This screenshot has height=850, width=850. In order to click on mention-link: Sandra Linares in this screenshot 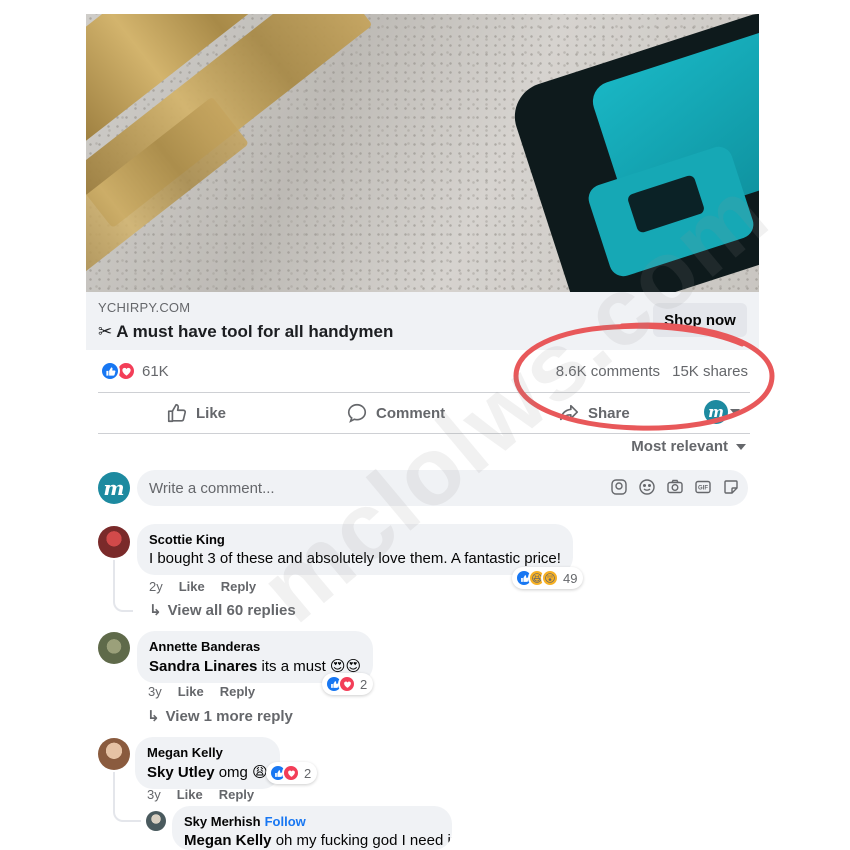, I will do `click(203, 666)`.